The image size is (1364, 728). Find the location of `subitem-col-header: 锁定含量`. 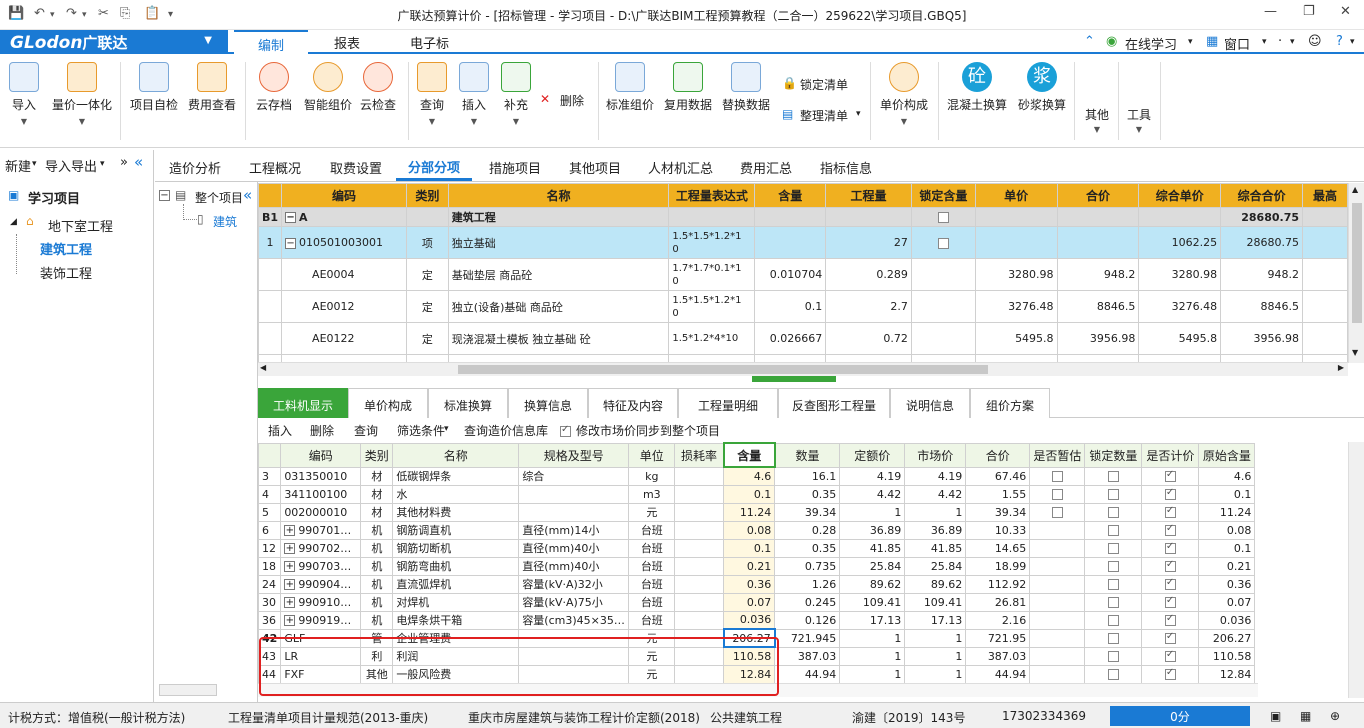

subitem-col-header: 锁定含量 is located at coordinates (943, 195).